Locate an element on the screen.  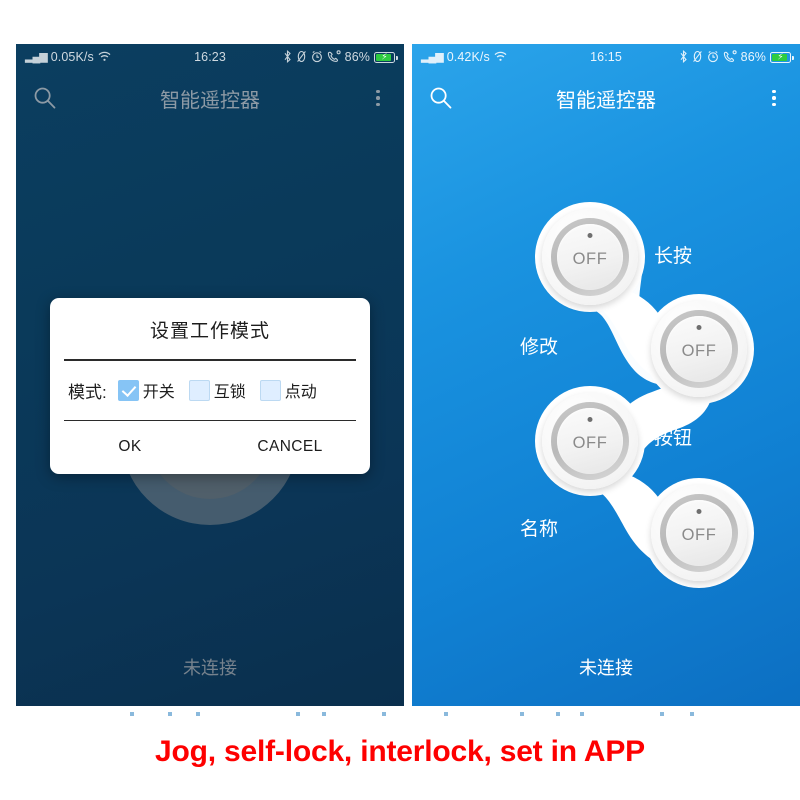
ok-button: OK is located at coordinates (130, 447).